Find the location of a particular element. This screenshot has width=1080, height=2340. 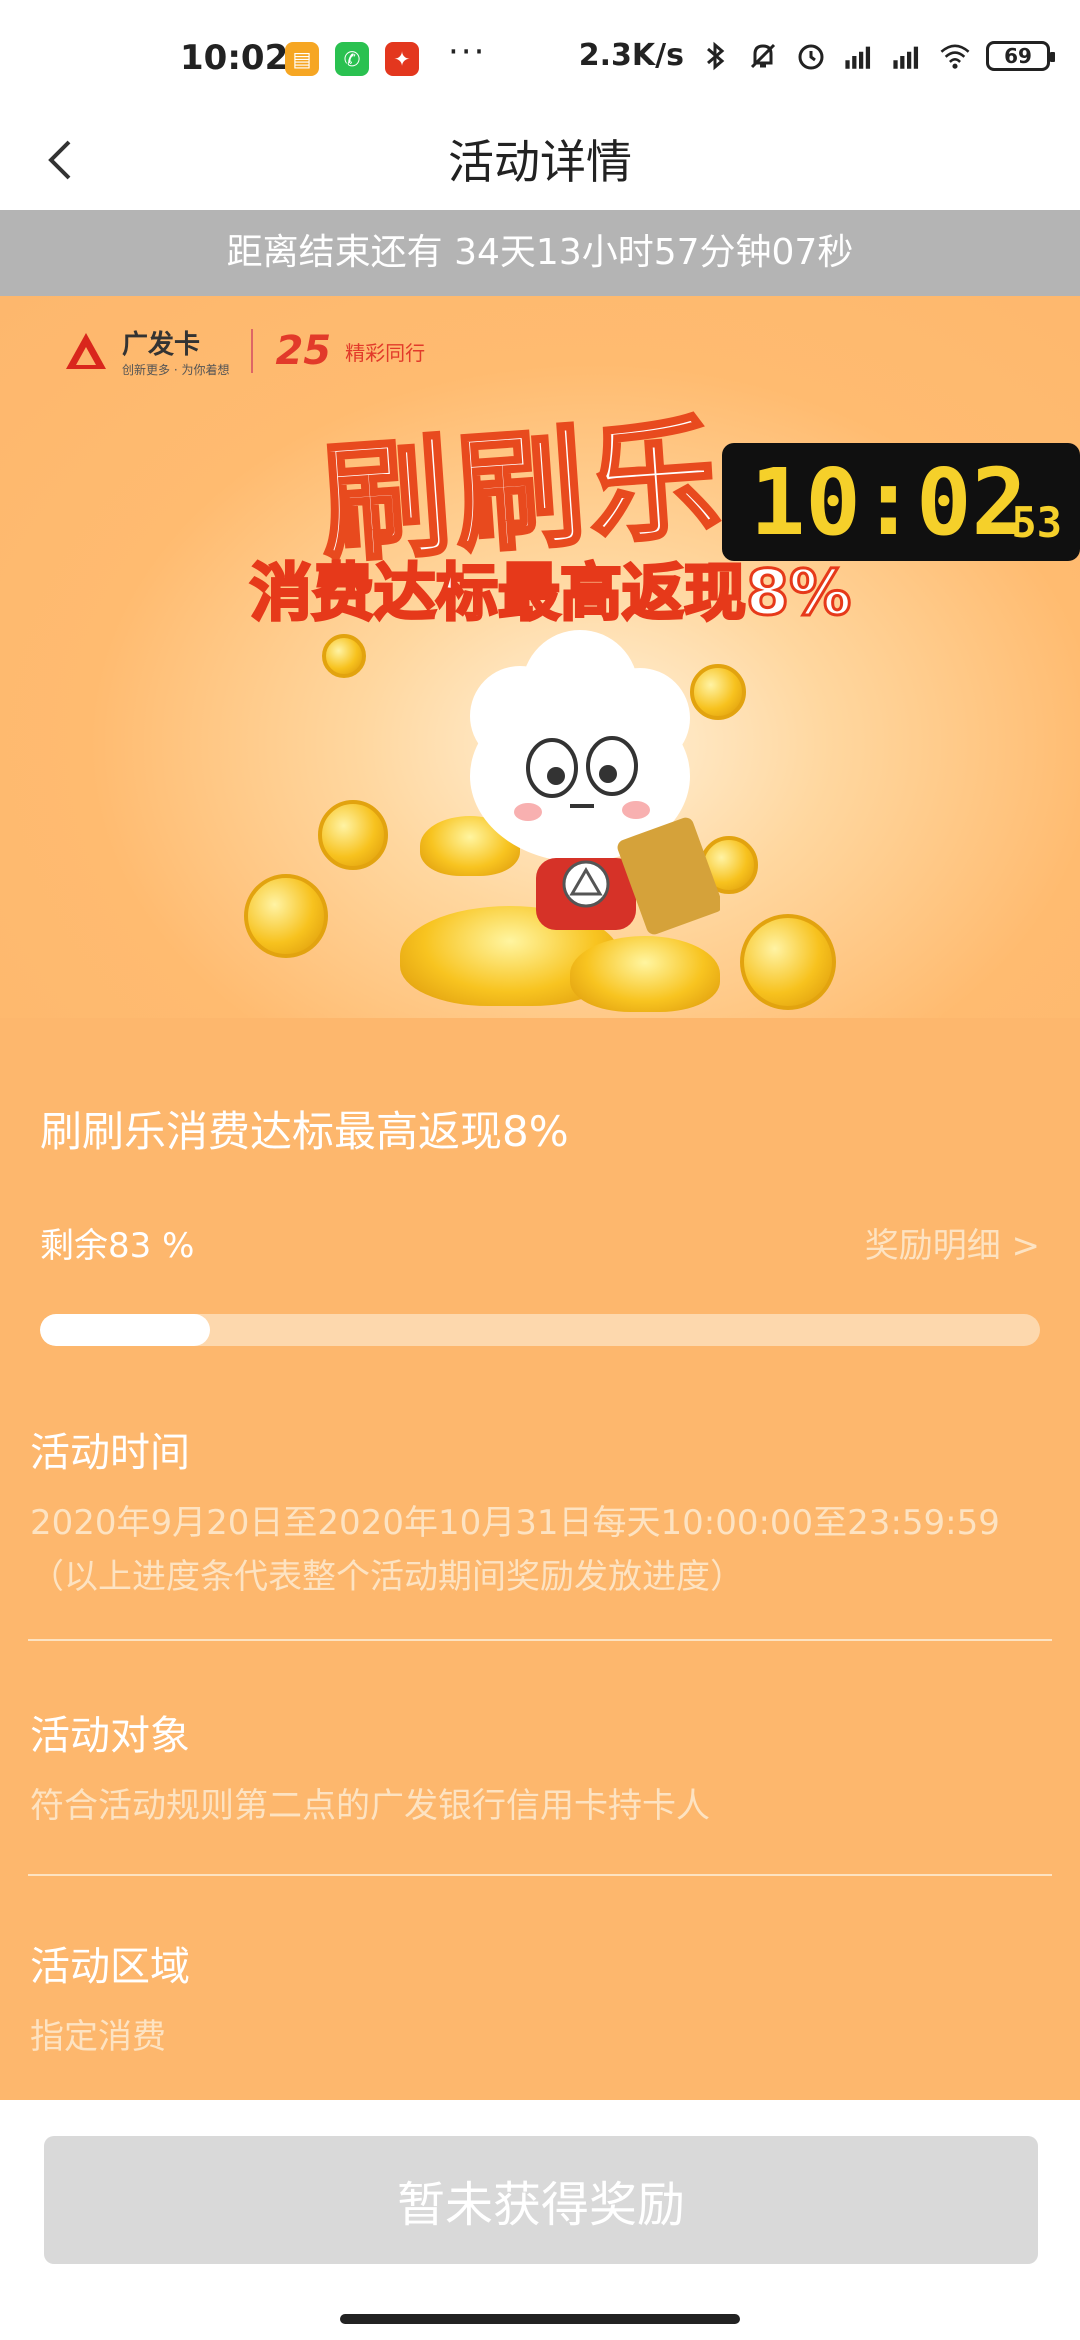

section-activity-area: 活动区域 指定消费 is located at coordinates (541, 1999).